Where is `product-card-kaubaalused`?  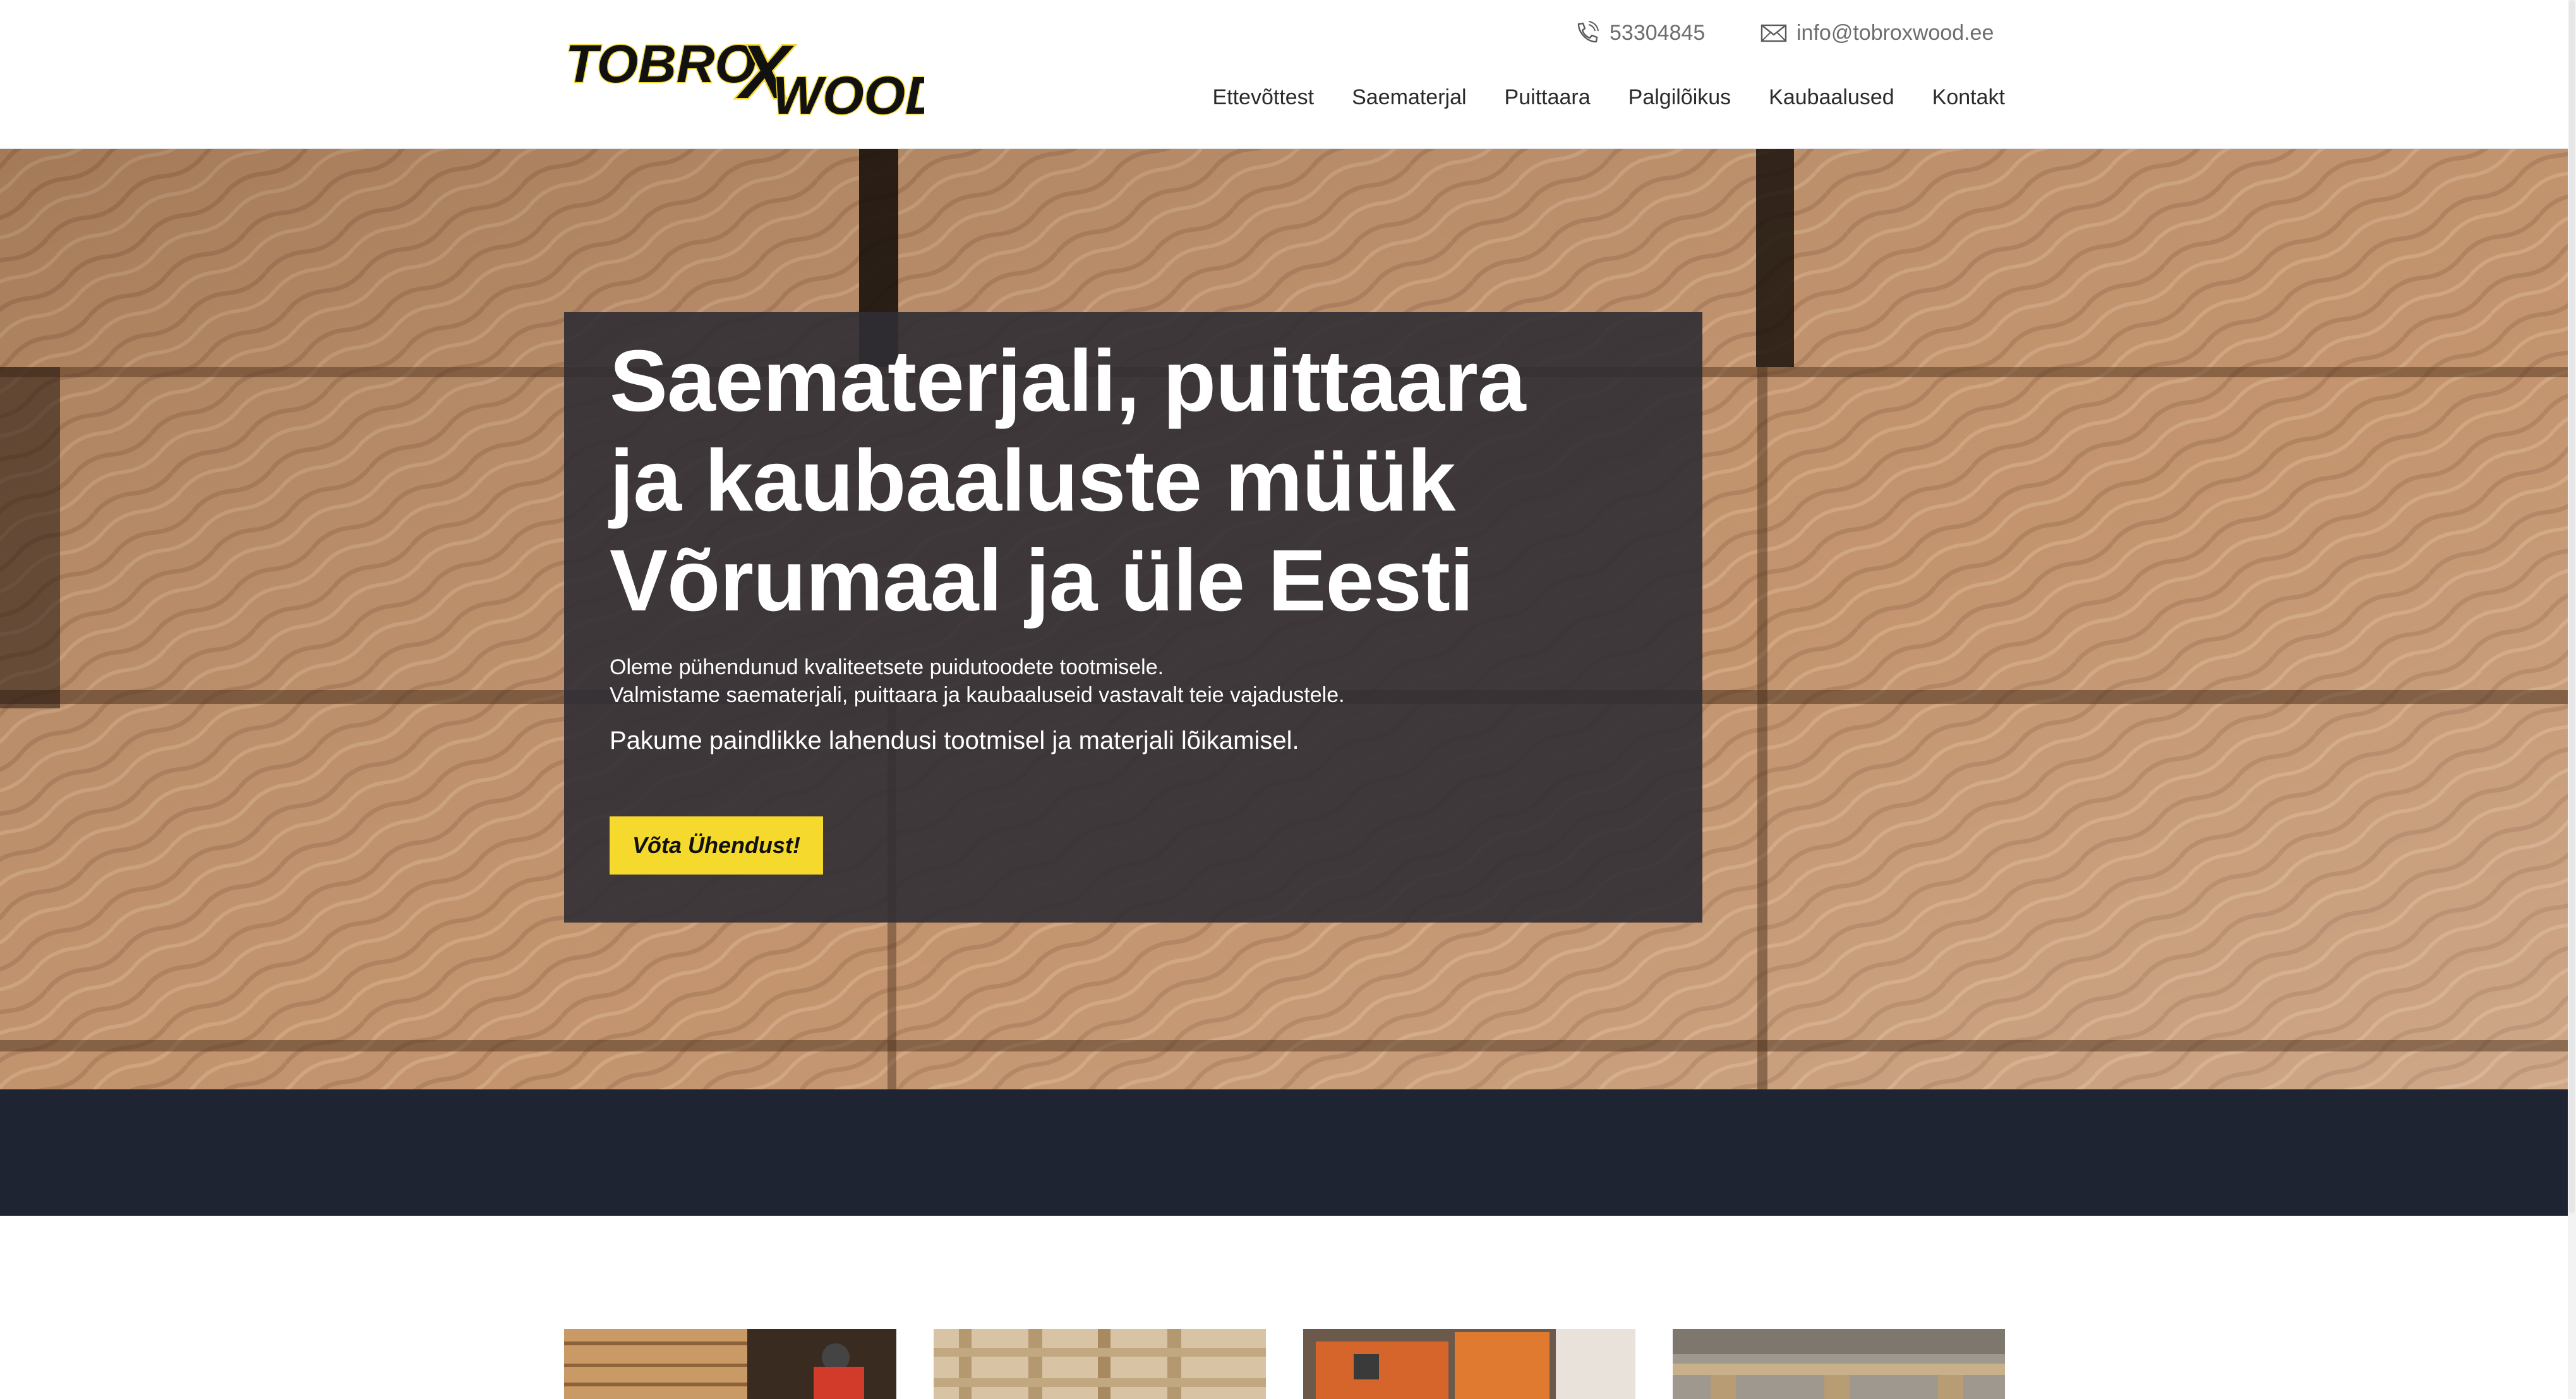 product-card-kaubaalused is located at coordinates (1839, 1364).